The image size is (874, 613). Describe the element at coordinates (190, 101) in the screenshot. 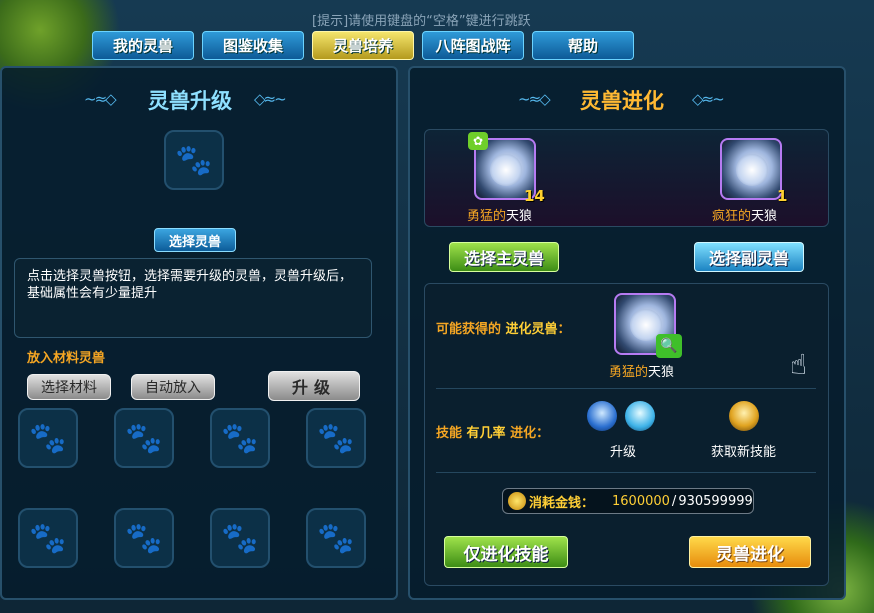

I see `upgrade-title: 灵兽升级` at that location.